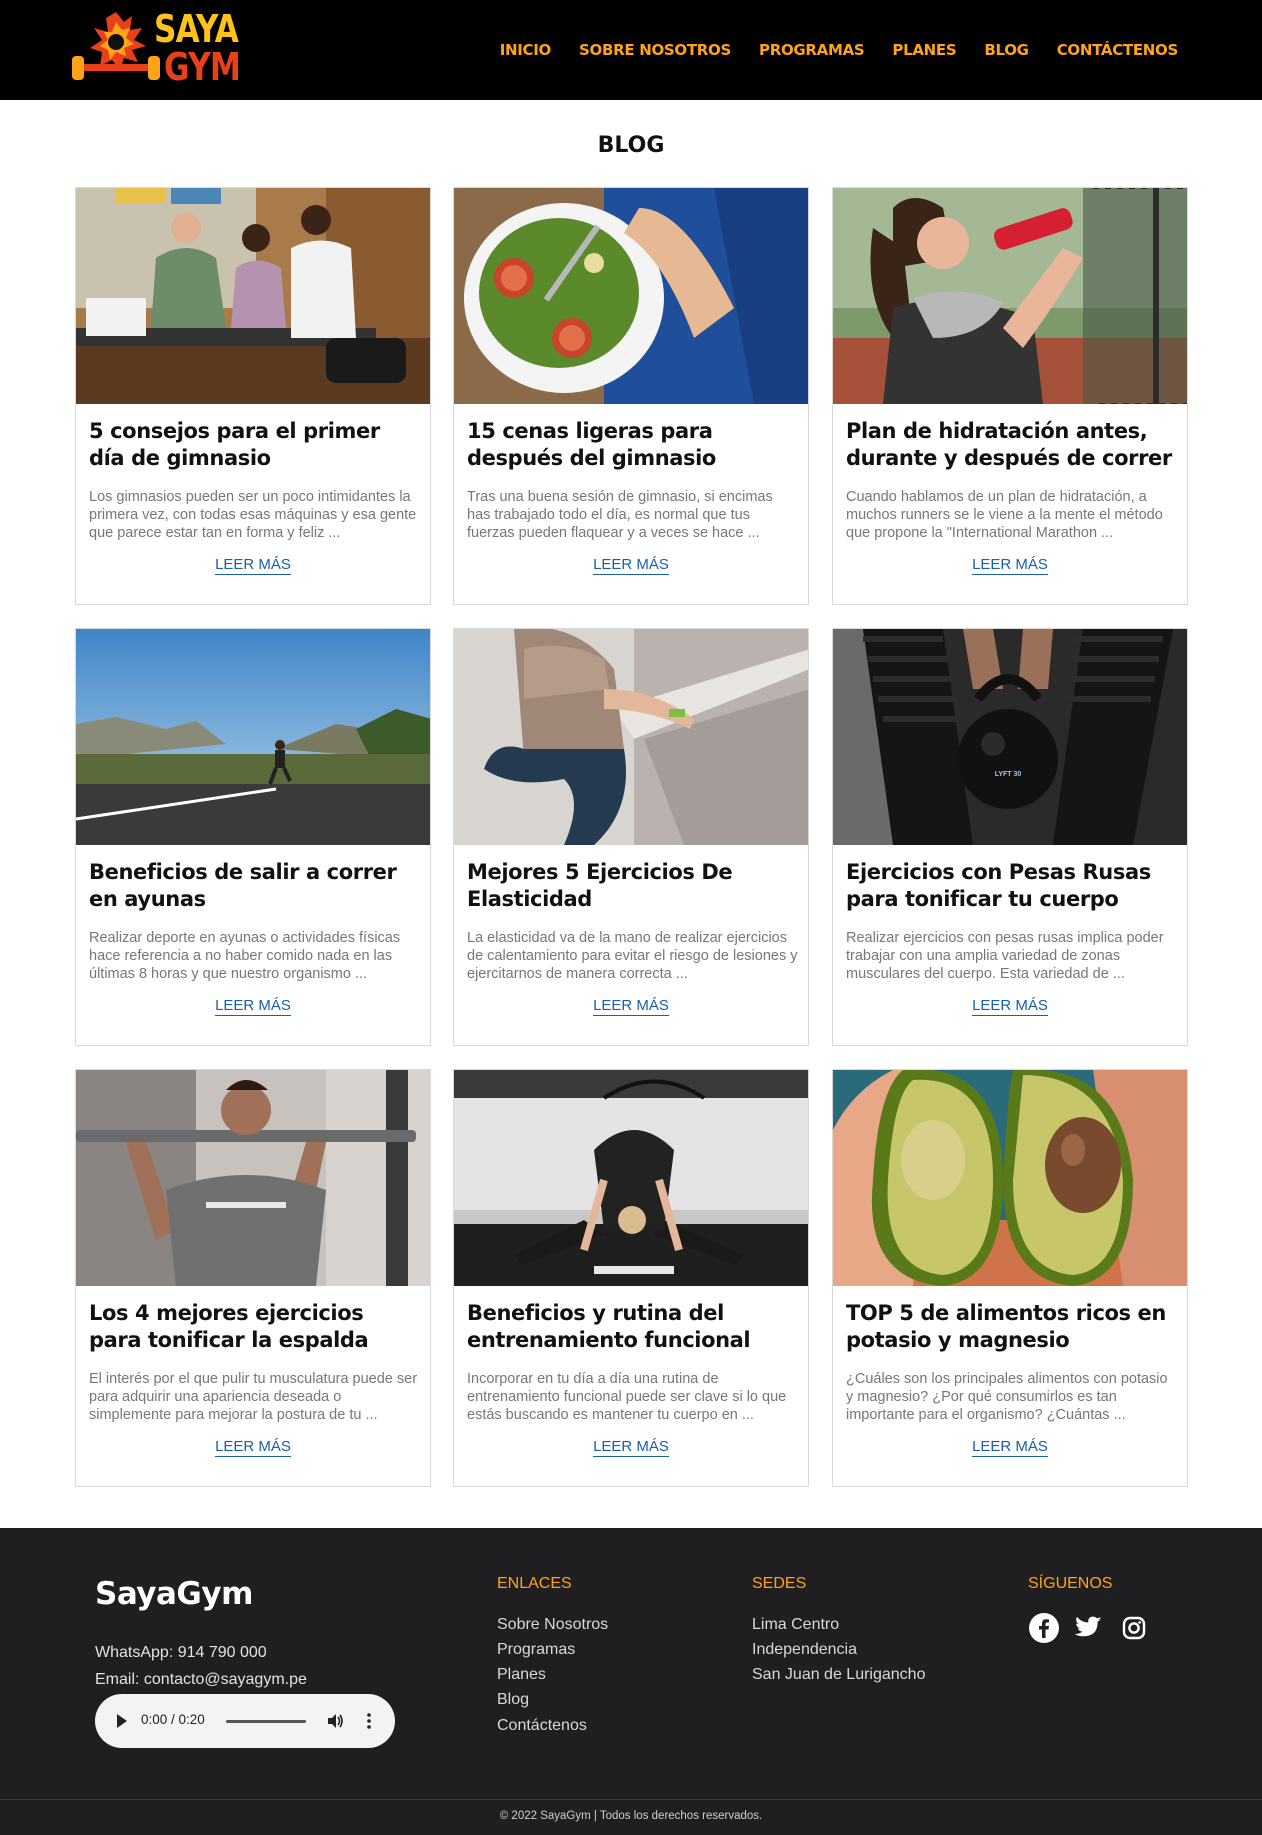 The height and width of the screenshot is (1835, 1262). Describe the element at coordinates (1010, 296) in the screenshot. I see `woman-drinking-photo` at that location.